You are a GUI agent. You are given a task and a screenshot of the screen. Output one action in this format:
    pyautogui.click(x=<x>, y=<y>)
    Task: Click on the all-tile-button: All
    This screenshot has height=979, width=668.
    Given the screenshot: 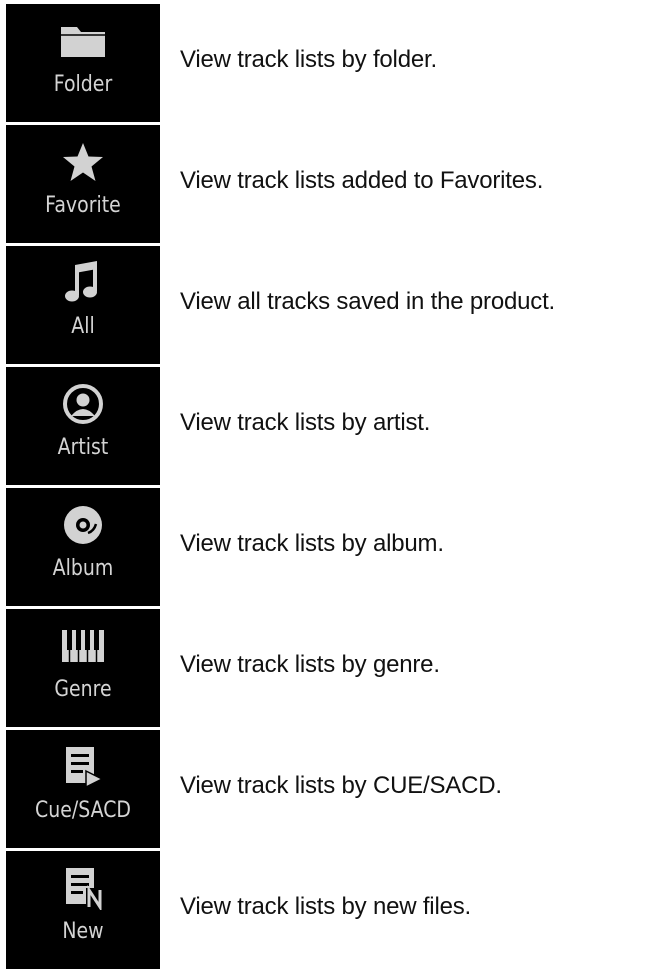 What is the action you would take?
    pyautogui.click(x=83, y=305)
    